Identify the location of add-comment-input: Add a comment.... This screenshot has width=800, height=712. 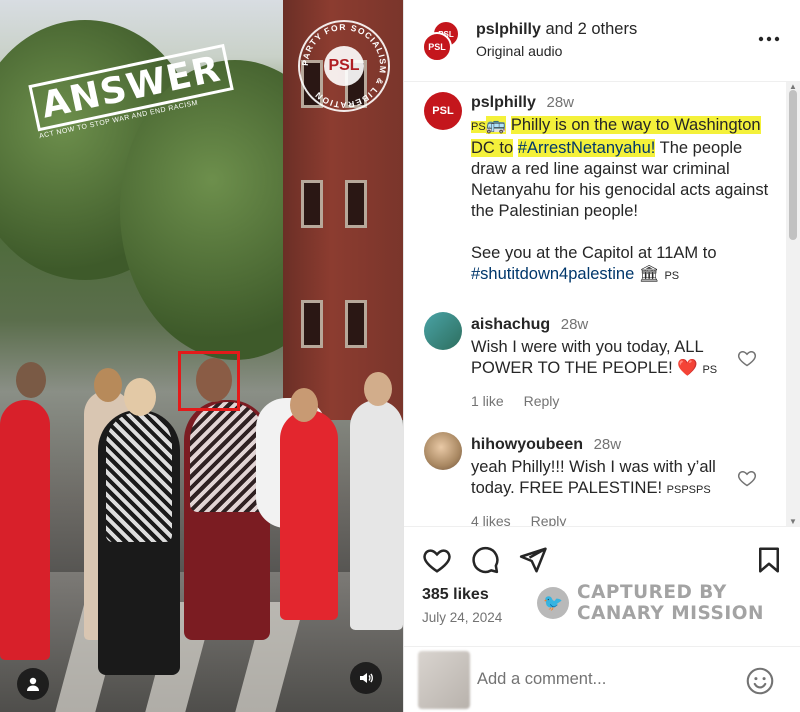
(541, 679).